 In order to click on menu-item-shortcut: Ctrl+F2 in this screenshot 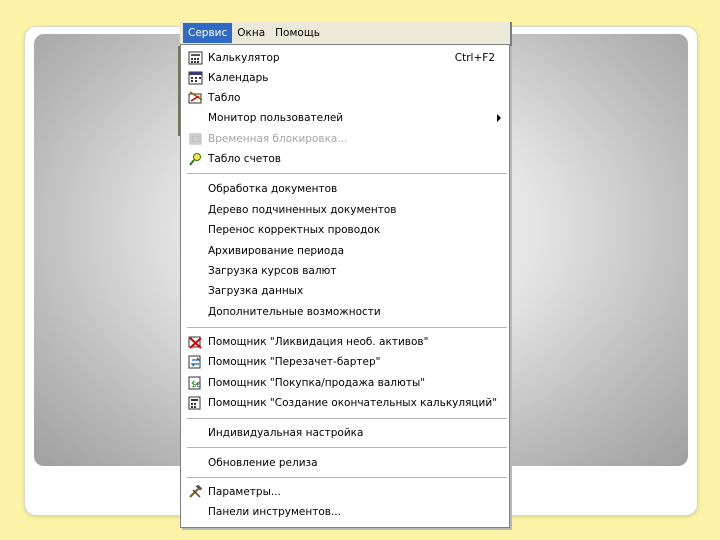, I will do `click(474, 58)`.